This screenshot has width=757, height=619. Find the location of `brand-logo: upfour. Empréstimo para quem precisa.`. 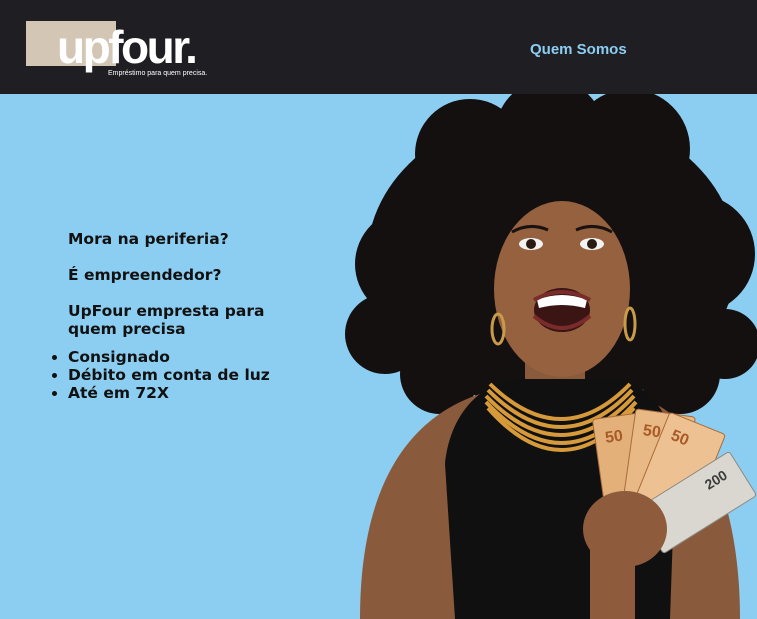

brand-logo: upfour. Empréstimo para quem precisa. is located at coordinates (126, 51).